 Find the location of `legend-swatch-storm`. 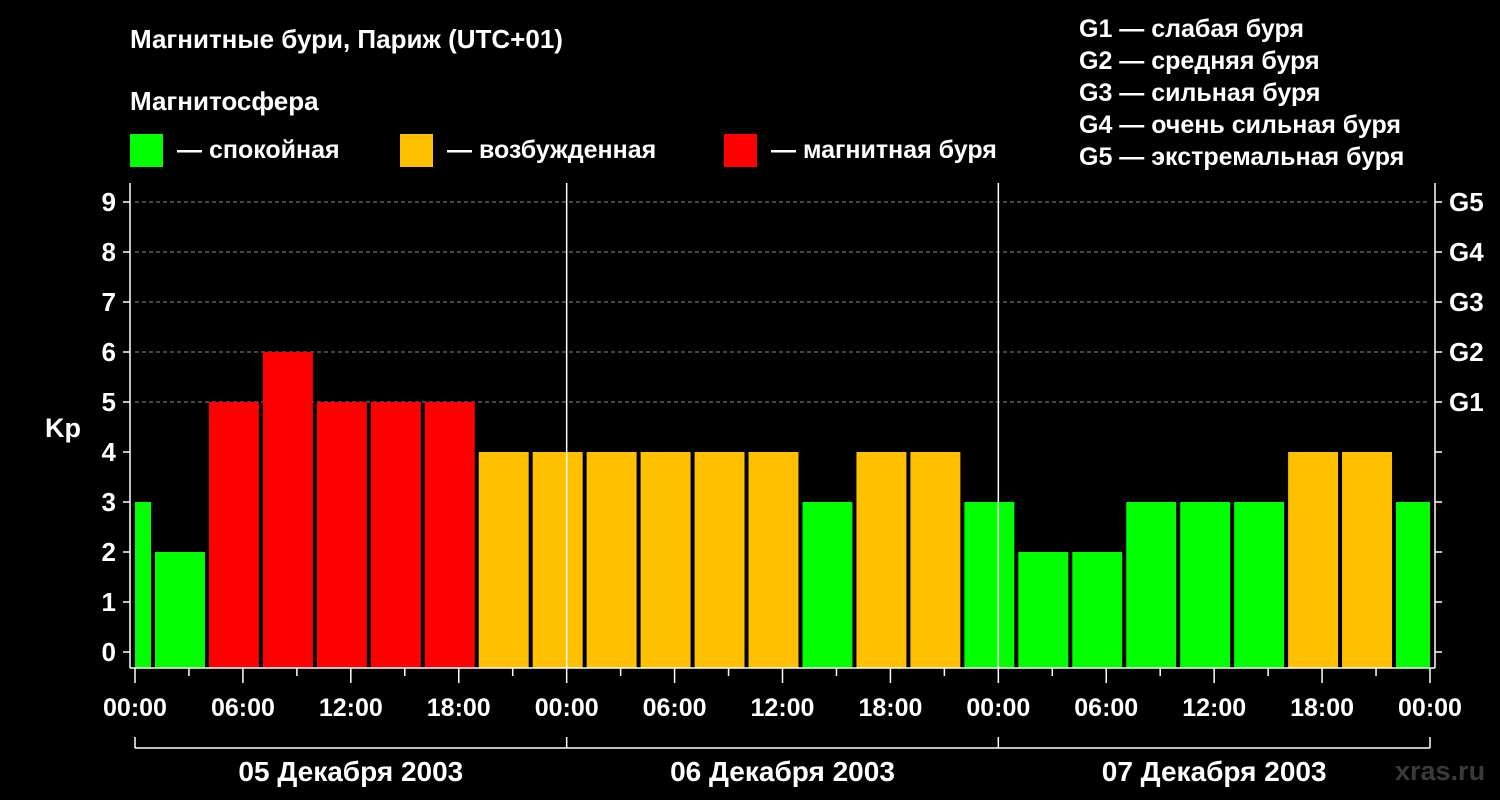

legend-swatch-storm is located at coordinates (740, 150).